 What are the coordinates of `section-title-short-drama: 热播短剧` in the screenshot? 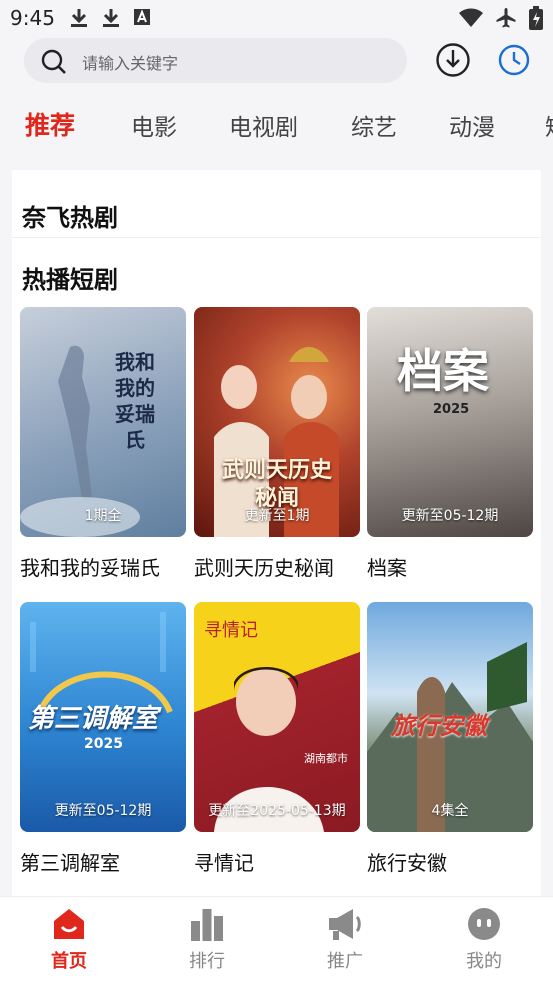 It's located at (70, 277).